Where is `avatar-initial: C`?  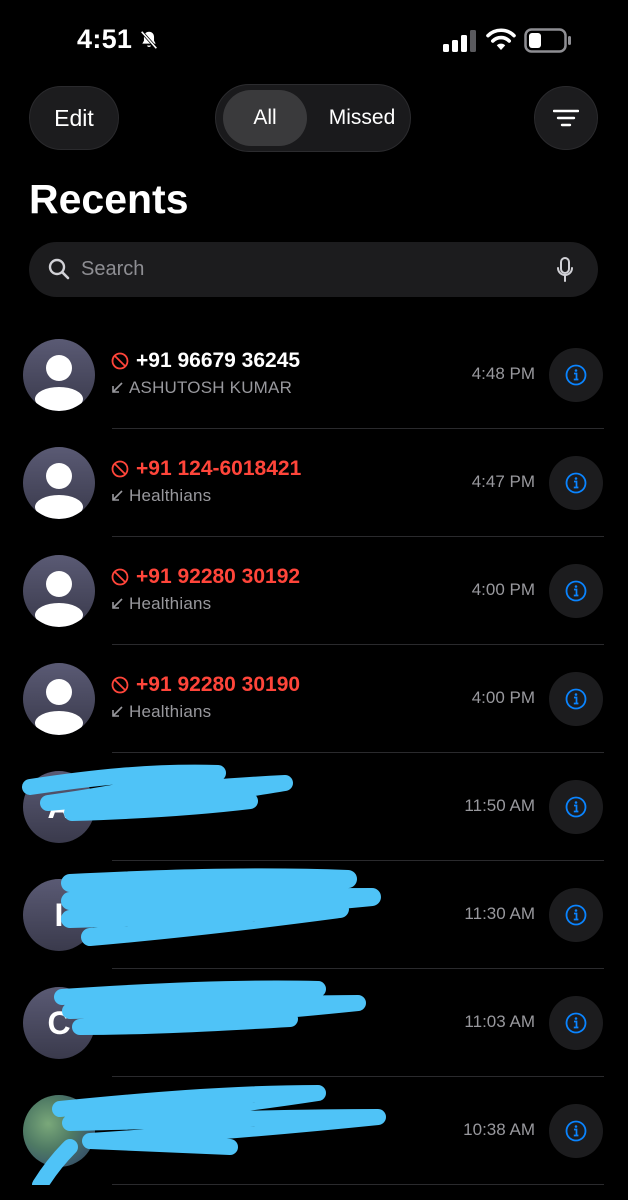 avatar-initial: C is located at coordinates (59, 1023).